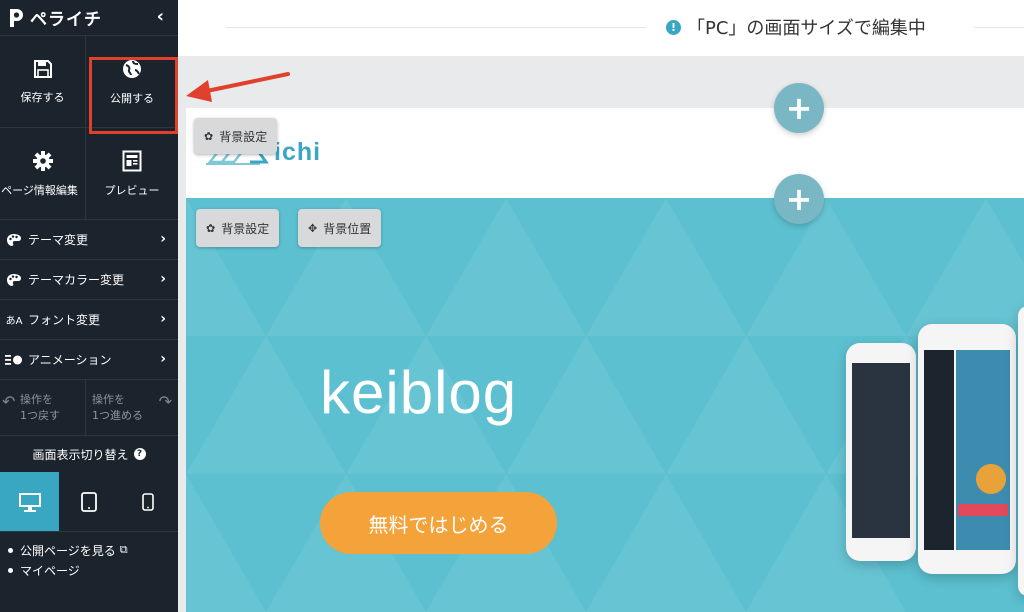  What do you see at coordinates (881, 452) in the screenshot?
I see `phone-mockup-back` at bounding box center [881, 452].